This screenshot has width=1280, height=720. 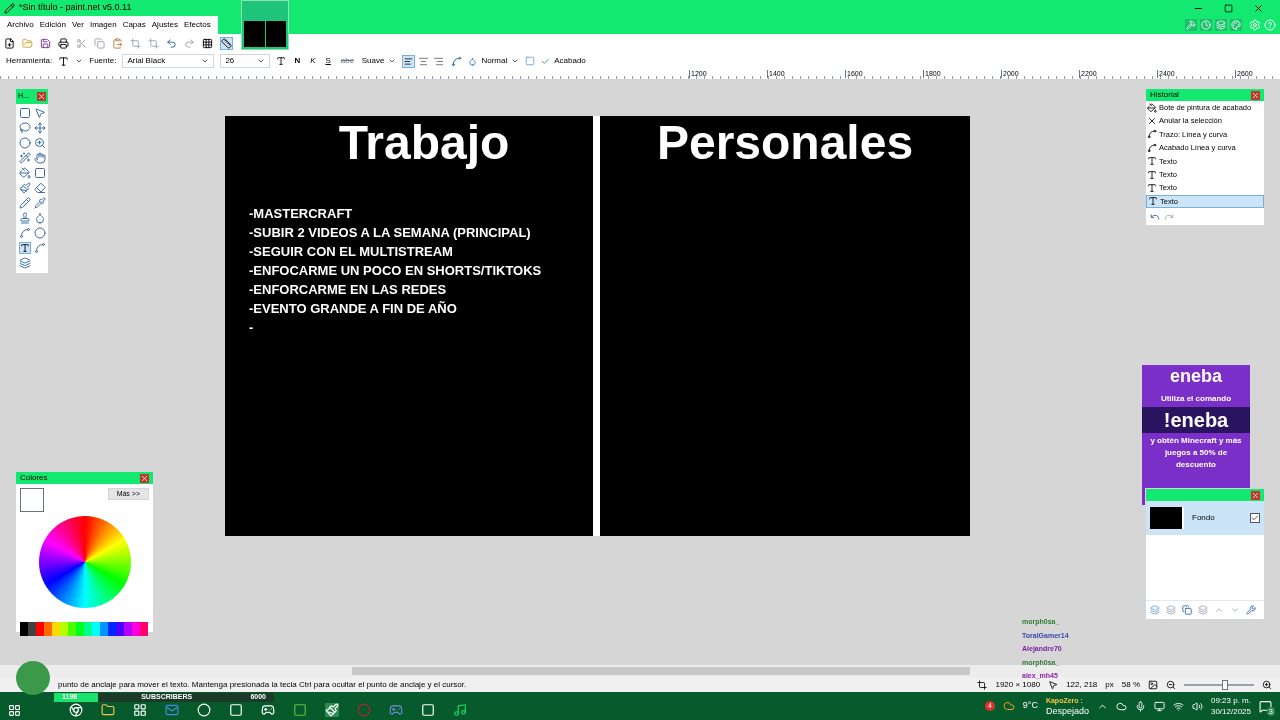 I want to click on strikethrough-button: abc, so click(x=347, y=61).